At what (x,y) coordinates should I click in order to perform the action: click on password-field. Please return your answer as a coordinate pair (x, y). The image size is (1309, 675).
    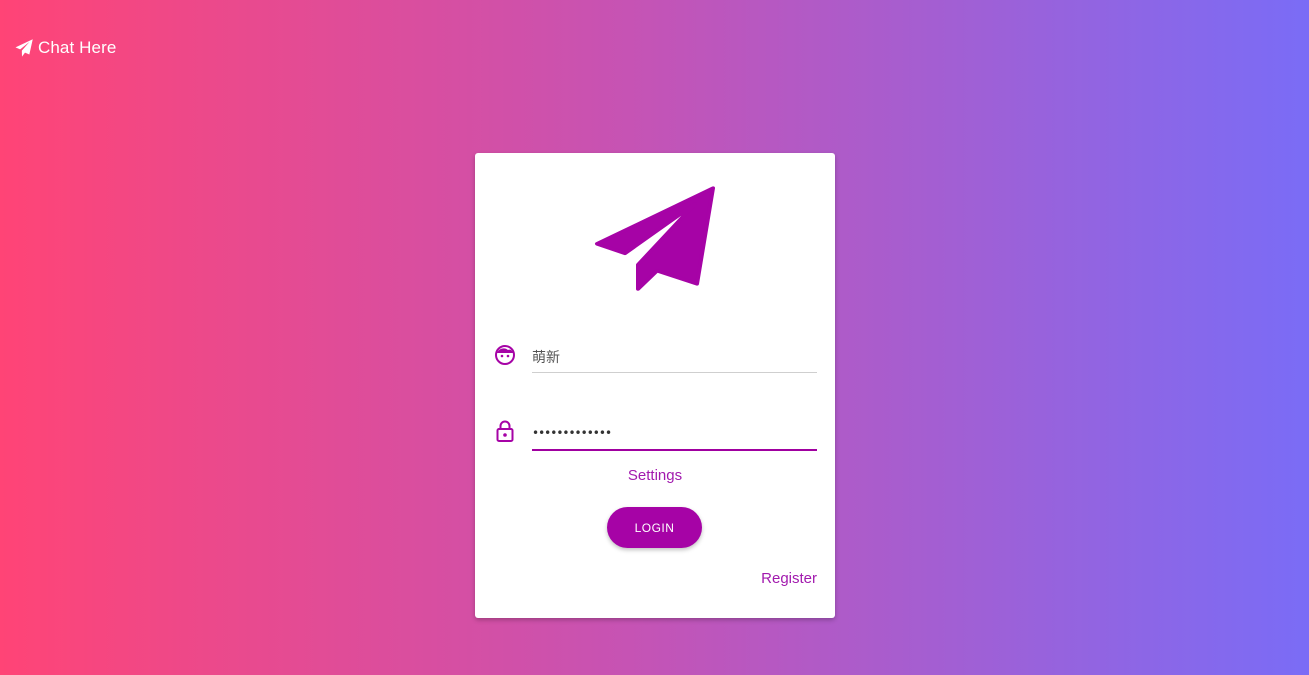
    Looking at the image, I should click on (655, 433).